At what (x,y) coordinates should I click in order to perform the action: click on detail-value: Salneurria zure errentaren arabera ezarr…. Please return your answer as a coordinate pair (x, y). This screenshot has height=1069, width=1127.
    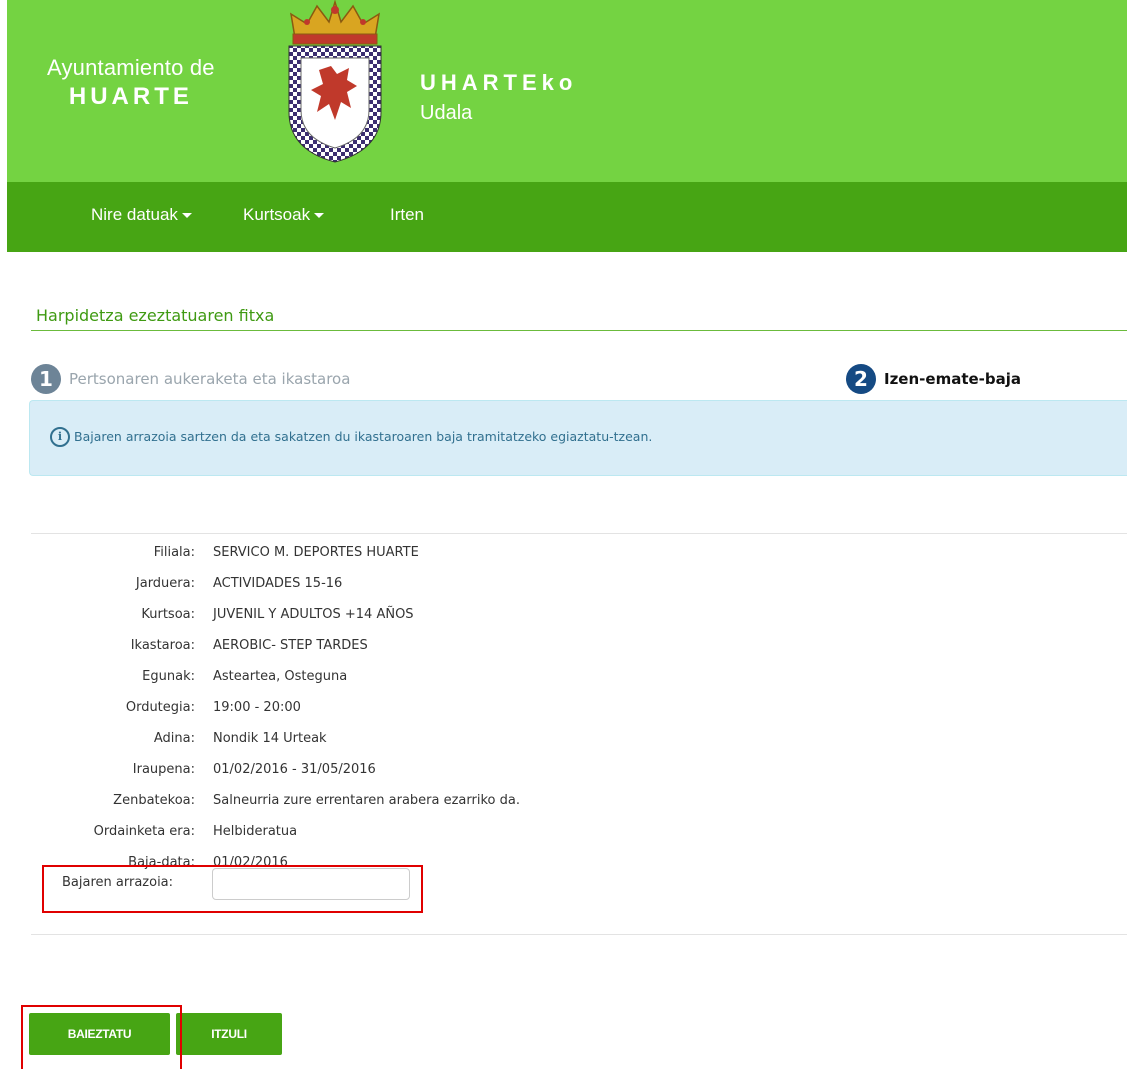
    Looking at the image, I should click on (366, 800).